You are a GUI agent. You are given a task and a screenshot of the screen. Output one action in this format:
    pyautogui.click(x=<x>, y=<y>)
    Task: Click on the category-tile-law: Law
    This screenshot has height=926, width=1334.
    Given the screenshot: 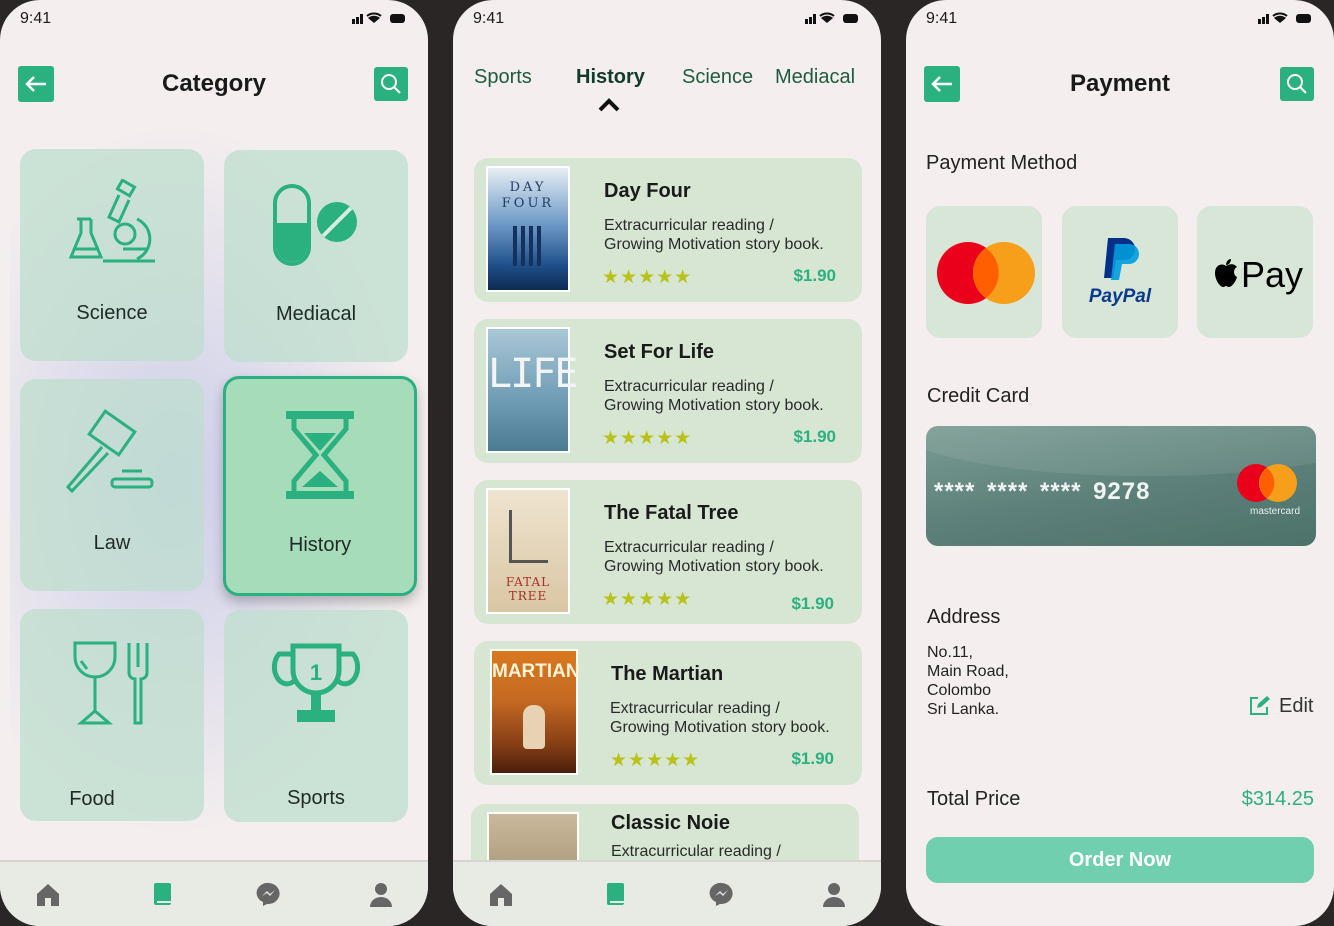 What is the action you would take?
    pyautogui.click(x=112, y=485)
    